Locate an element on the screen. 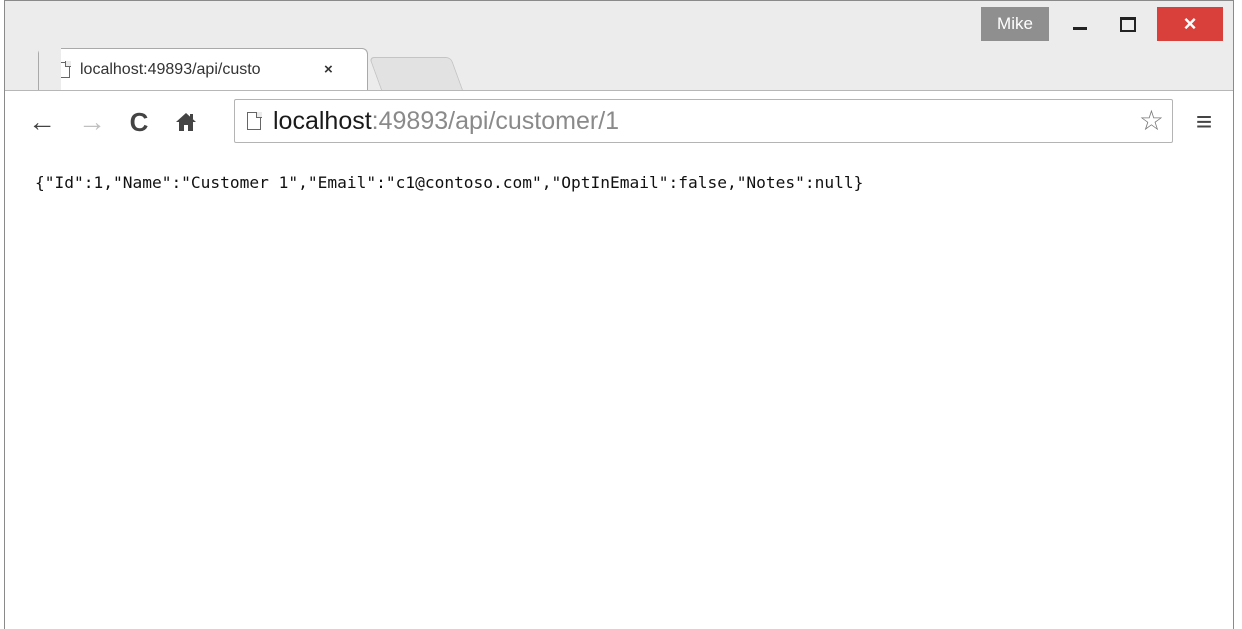  minimize-button is located at coordinates (1080, 24).